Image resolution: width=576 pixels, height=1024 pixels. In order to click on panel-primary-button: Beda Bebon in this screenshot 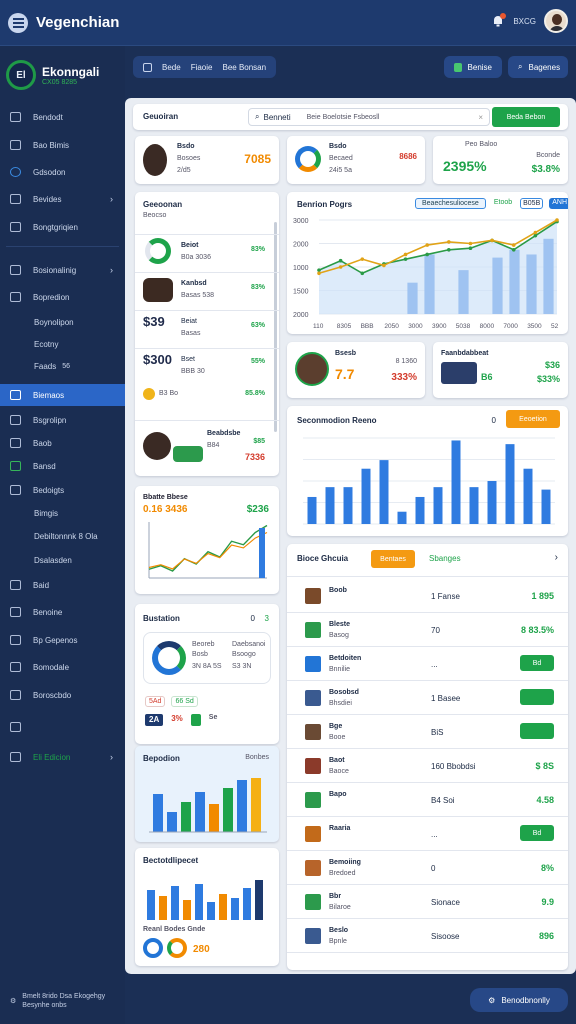, I will do `click(526, 117)`.